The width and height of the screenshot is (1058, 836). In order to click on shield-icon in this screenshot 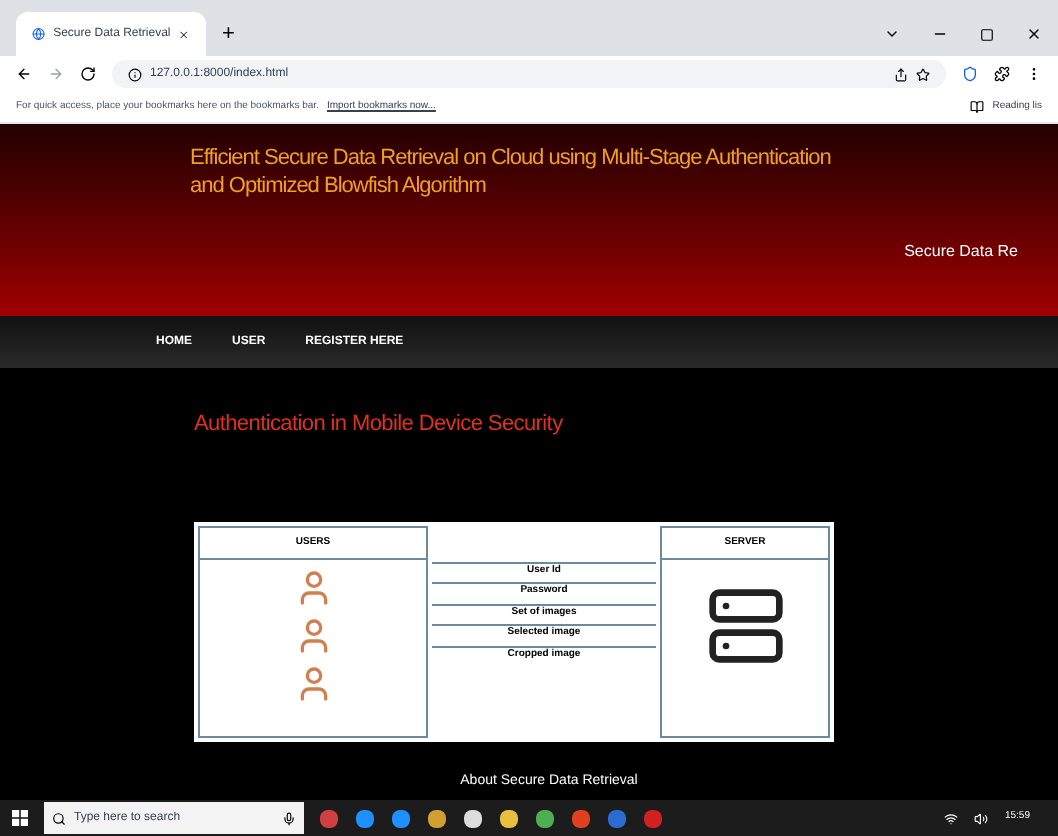, I will do `click(970, 74)`.